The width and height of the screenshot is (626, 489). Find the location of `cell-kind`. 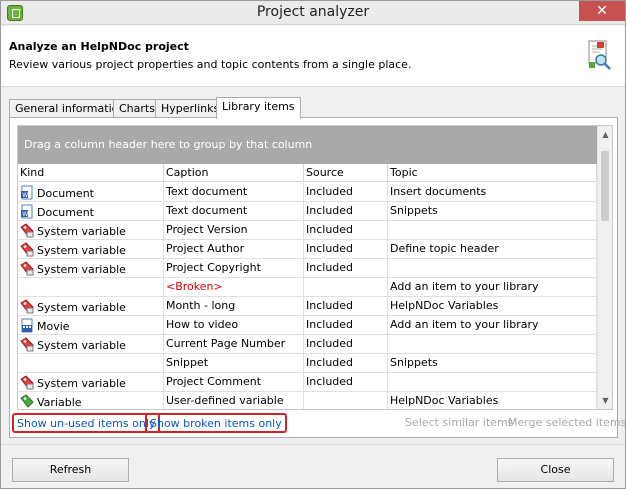

cell-kind is located at coordinates (91, 287).